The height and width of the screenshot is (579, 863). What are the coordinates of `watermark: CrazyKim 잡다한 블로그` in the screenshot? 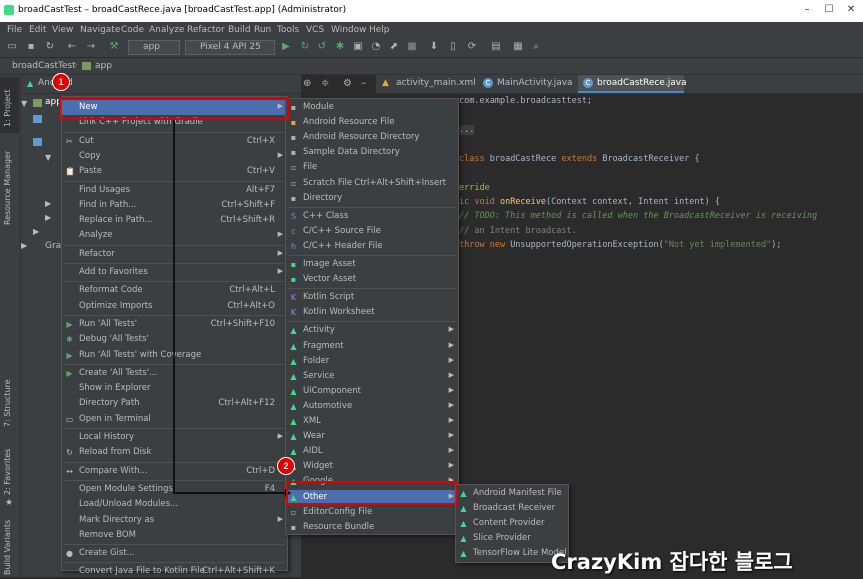 It's located at (672, 562).